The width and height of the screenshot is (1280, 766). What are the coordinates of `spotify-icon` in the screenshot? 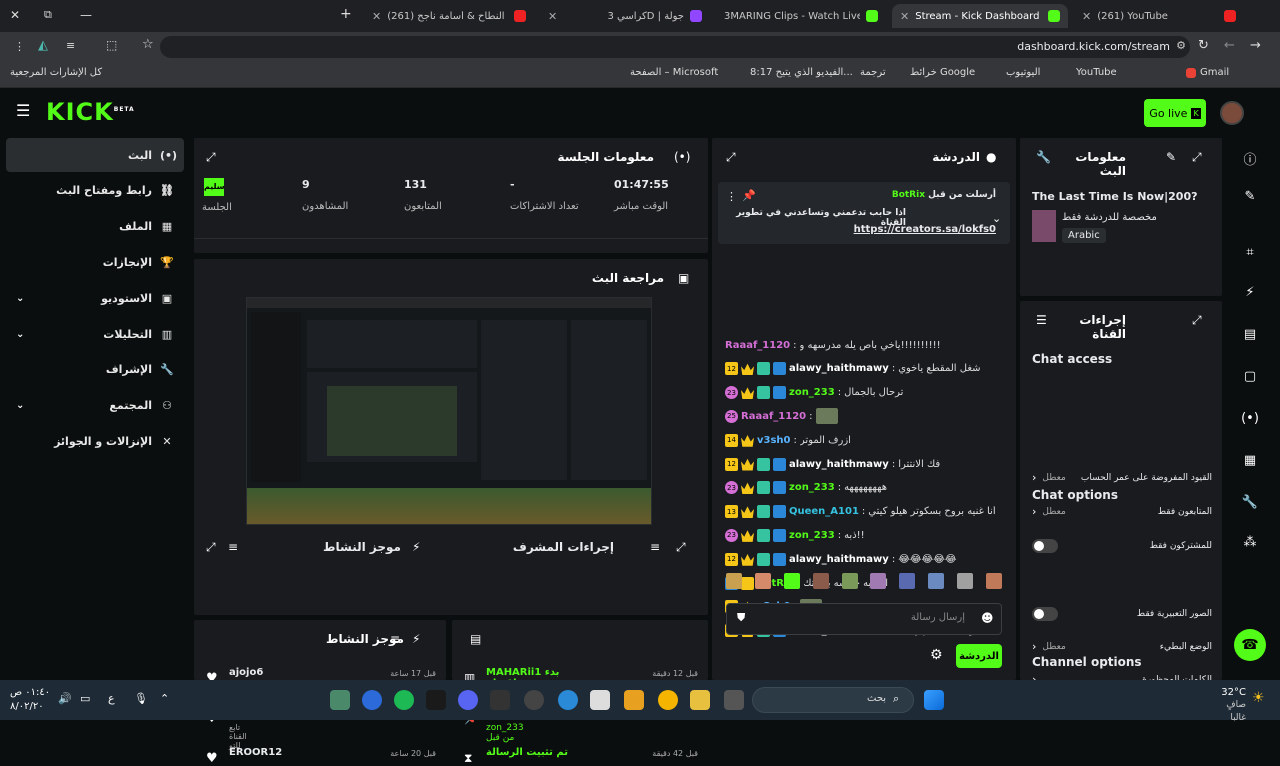 It's located at (404, 700).